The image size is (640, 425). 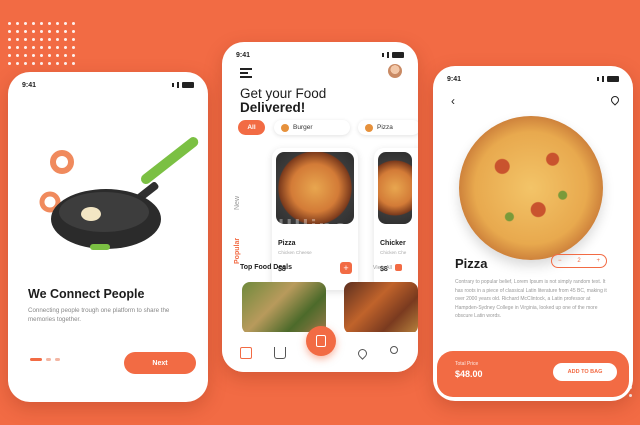 I want to click on chip-all: All, so click(x=251, y=127).